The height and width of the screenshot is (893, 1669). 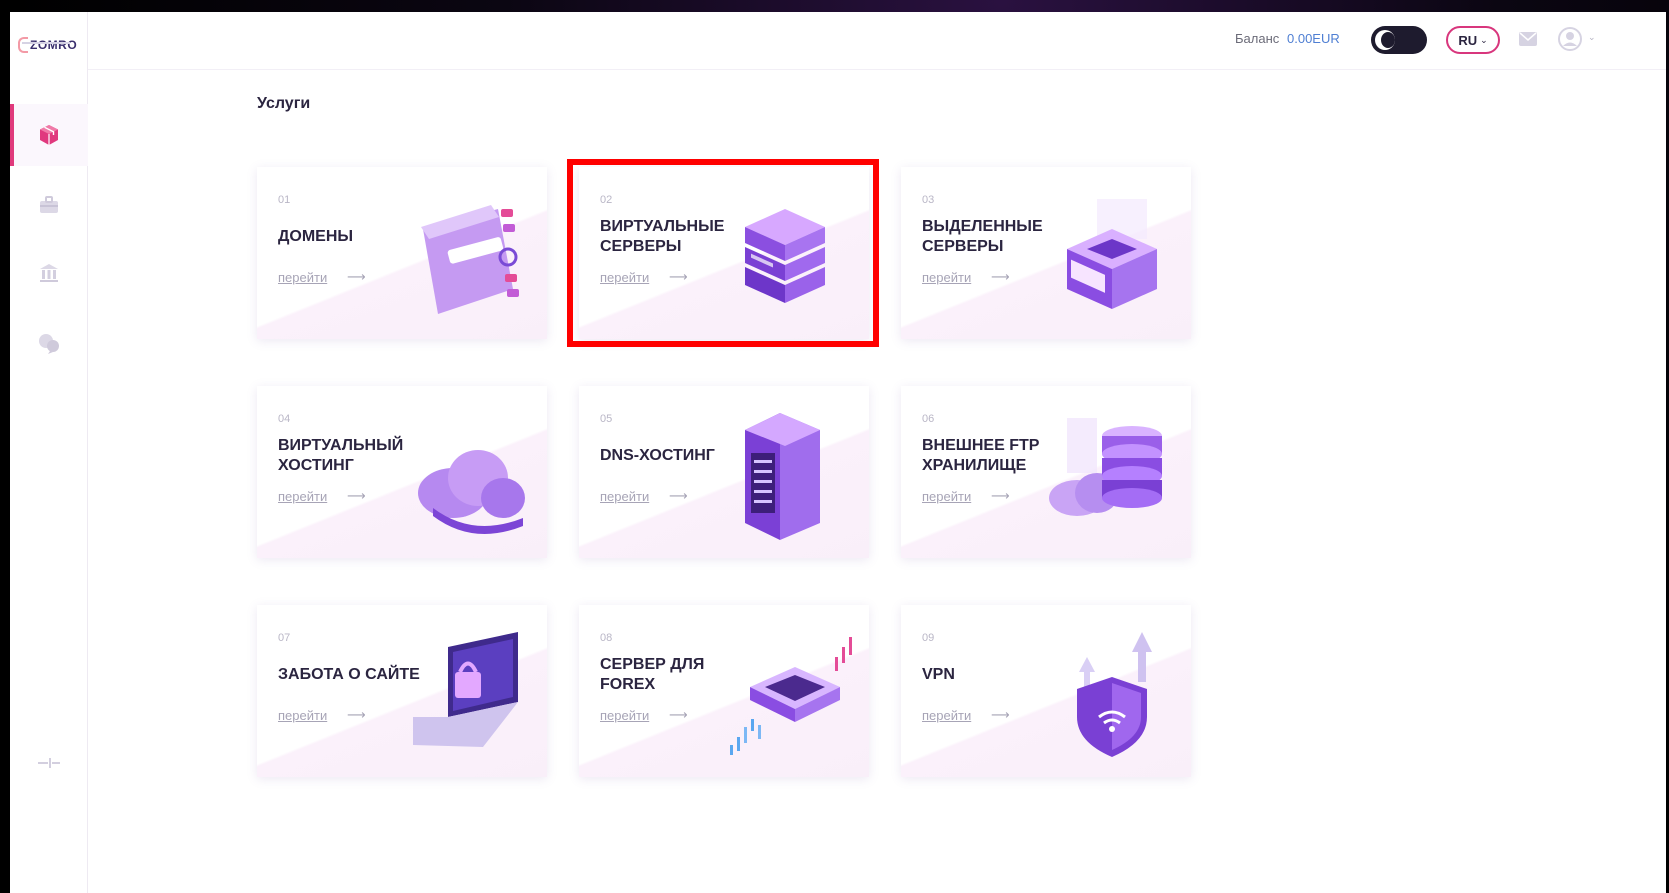 I want to click on moon-icon, so click(x=1385, y=40).